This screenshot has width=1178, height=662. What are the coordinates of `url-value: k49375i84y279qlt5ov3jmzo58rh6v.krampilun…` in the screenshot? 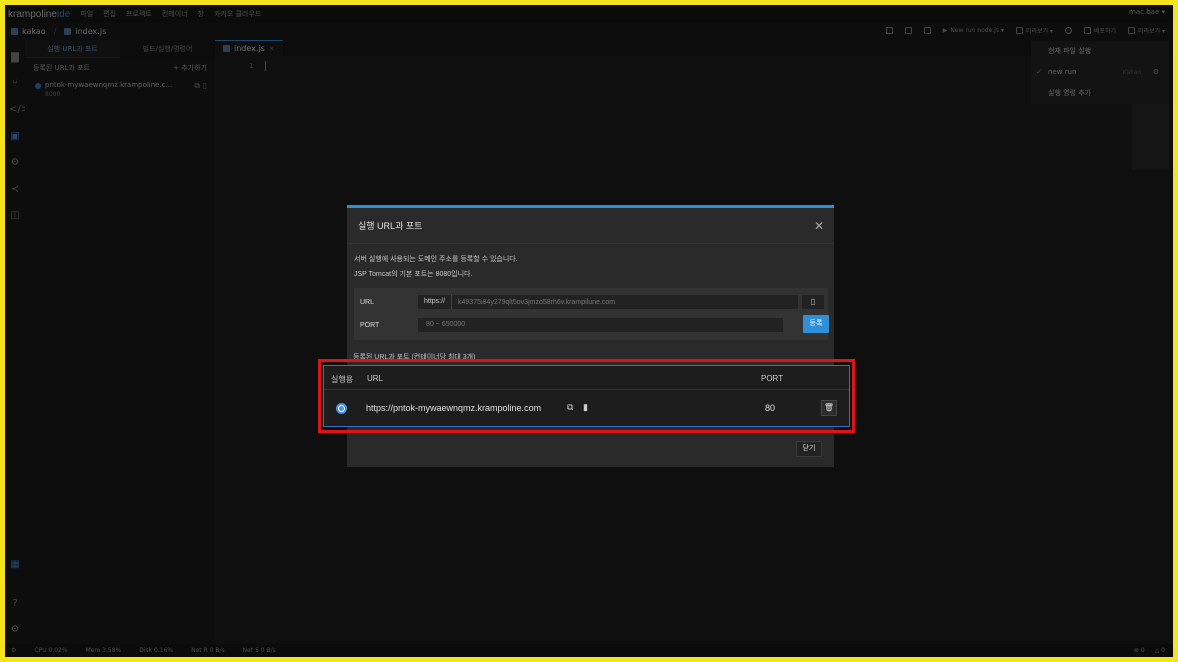 It's located at (537, 302).